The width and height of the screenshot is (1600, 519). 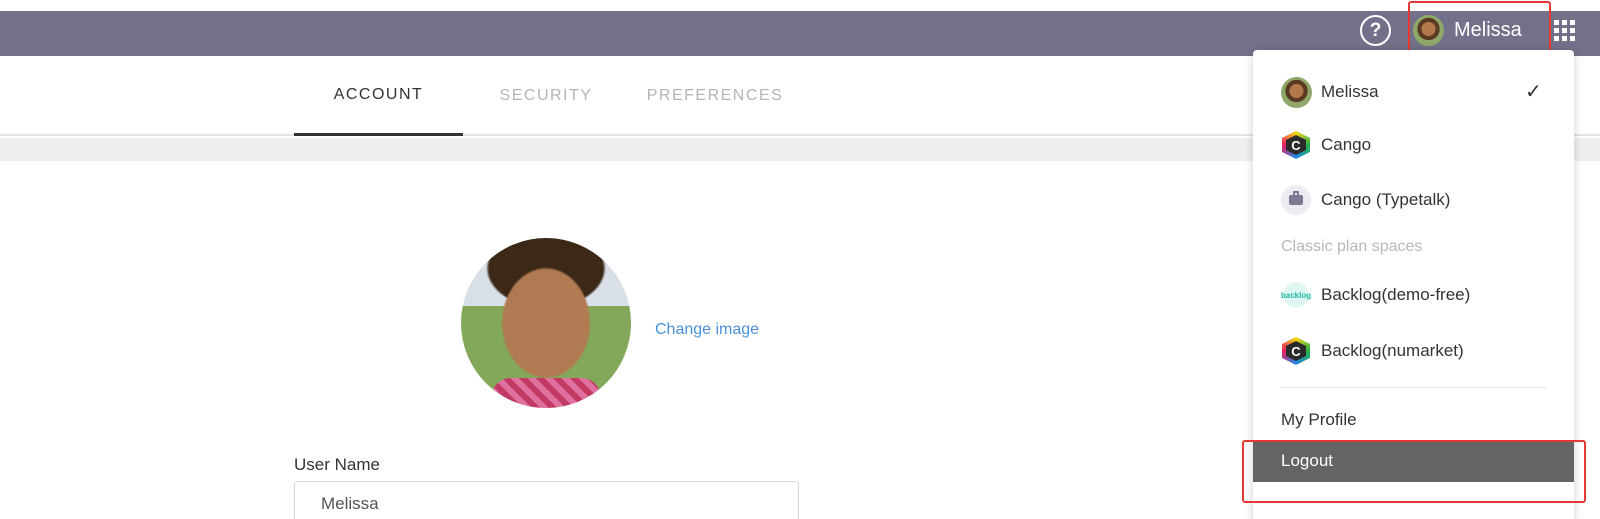 What do you see at coordinates (1352, 246) in the screenshot?
I see `classic-plan-section-label: Classic plan spaces` at bounding box center [1352, 246].